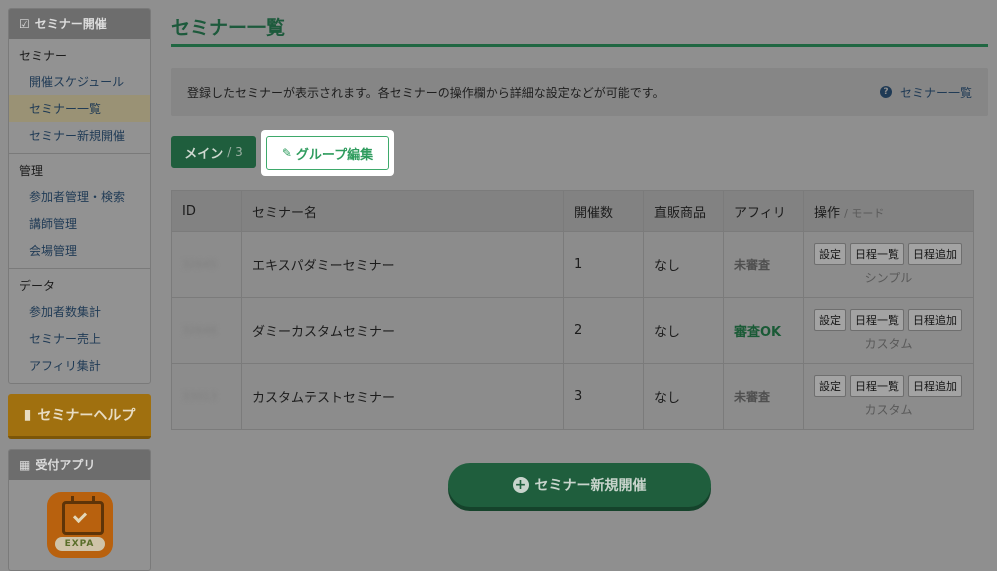  What do you see at coordinates (603, 330) in the screenshot?
I see `cell-count: 2` at bounding box center [603, 330].